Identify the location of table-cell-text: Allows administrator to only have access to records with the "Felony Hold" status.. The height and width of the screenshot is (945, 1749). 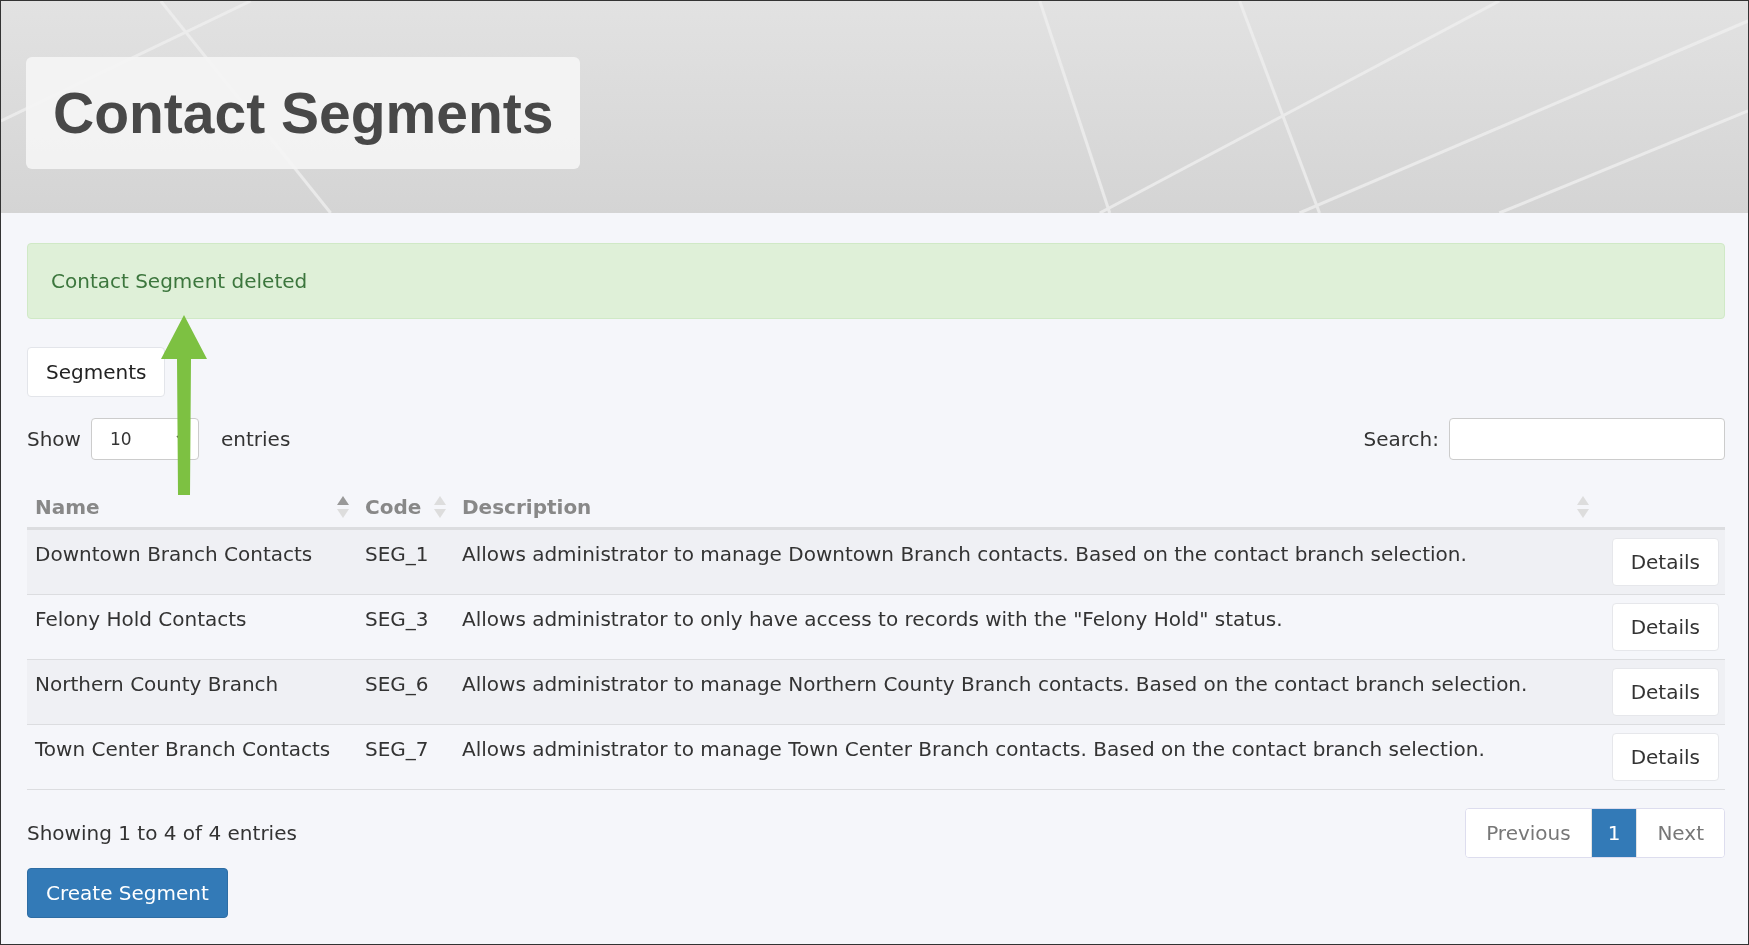
(872, 619).